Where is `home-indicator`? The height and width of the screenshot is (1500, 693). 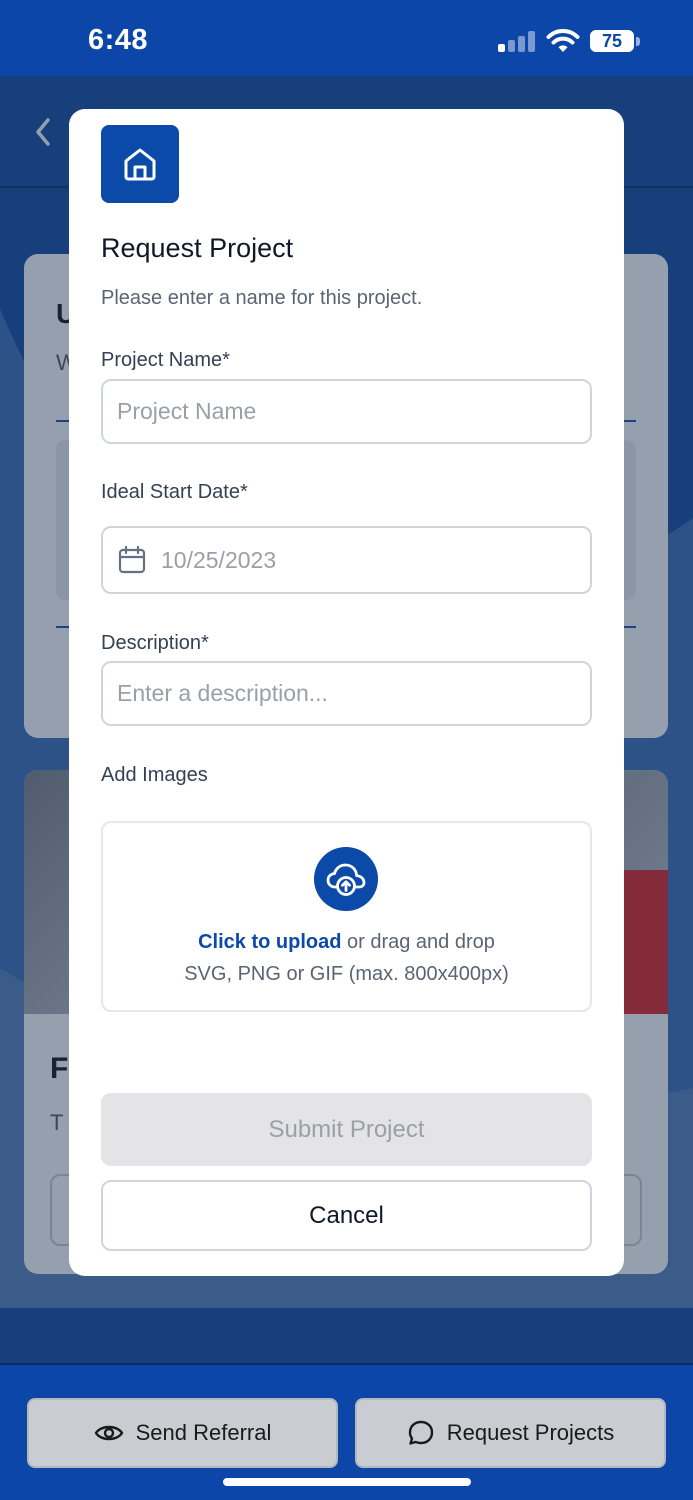 home-indicator is located at coordinates (347, 1482).